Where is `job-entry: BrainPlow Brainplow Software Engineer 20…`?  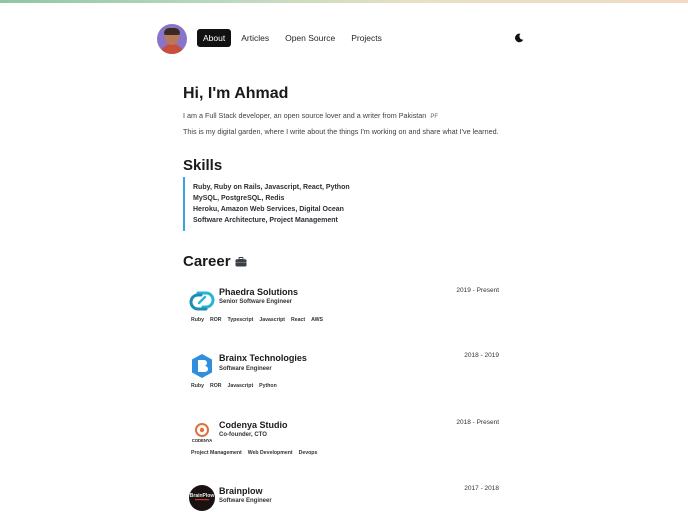 job-entry: BrainPlow Brainplow Software Engineer 20… is located at coordinates (341, 497).